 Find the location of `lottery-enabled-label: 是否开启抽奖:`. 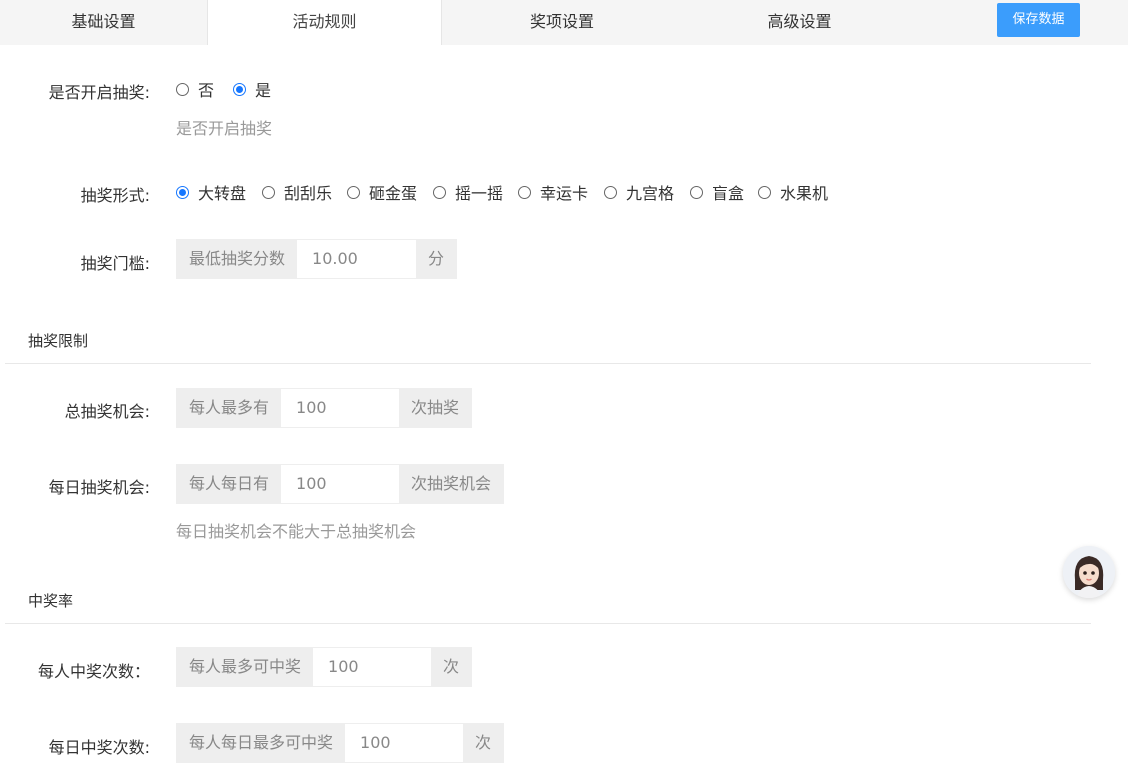

lottery-enabled-label: 是否开启抽奖: is located at coordinates (99, 92).